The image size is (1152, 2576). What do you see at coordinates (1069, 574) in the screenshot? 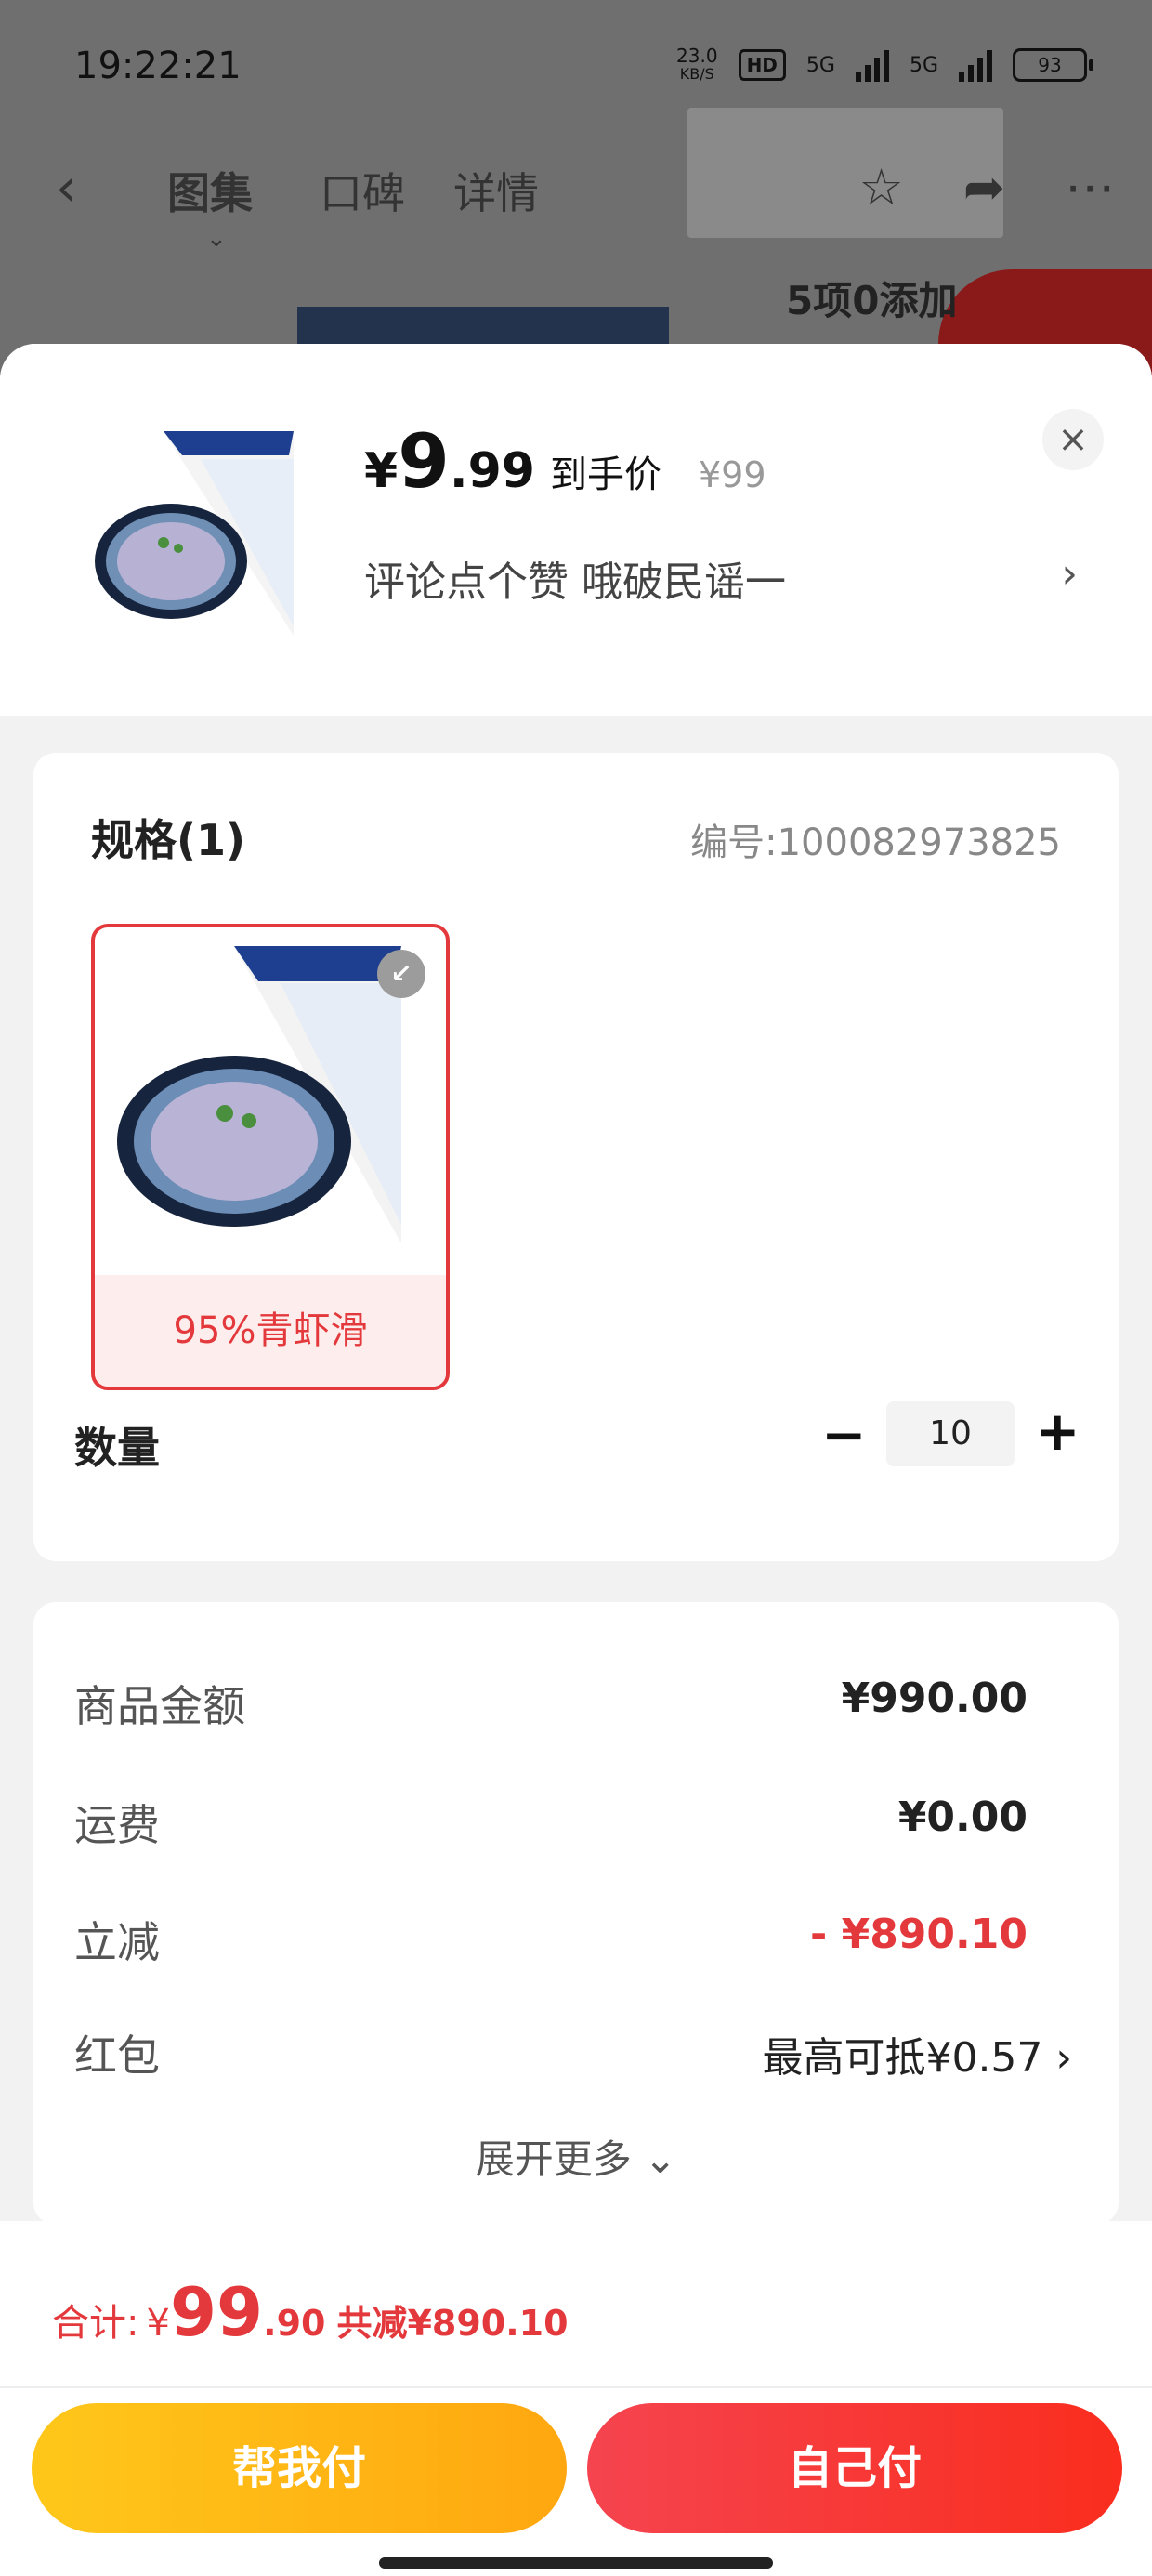
I see `chevron-right-icon: ›` at bounding box center [1069, 574].